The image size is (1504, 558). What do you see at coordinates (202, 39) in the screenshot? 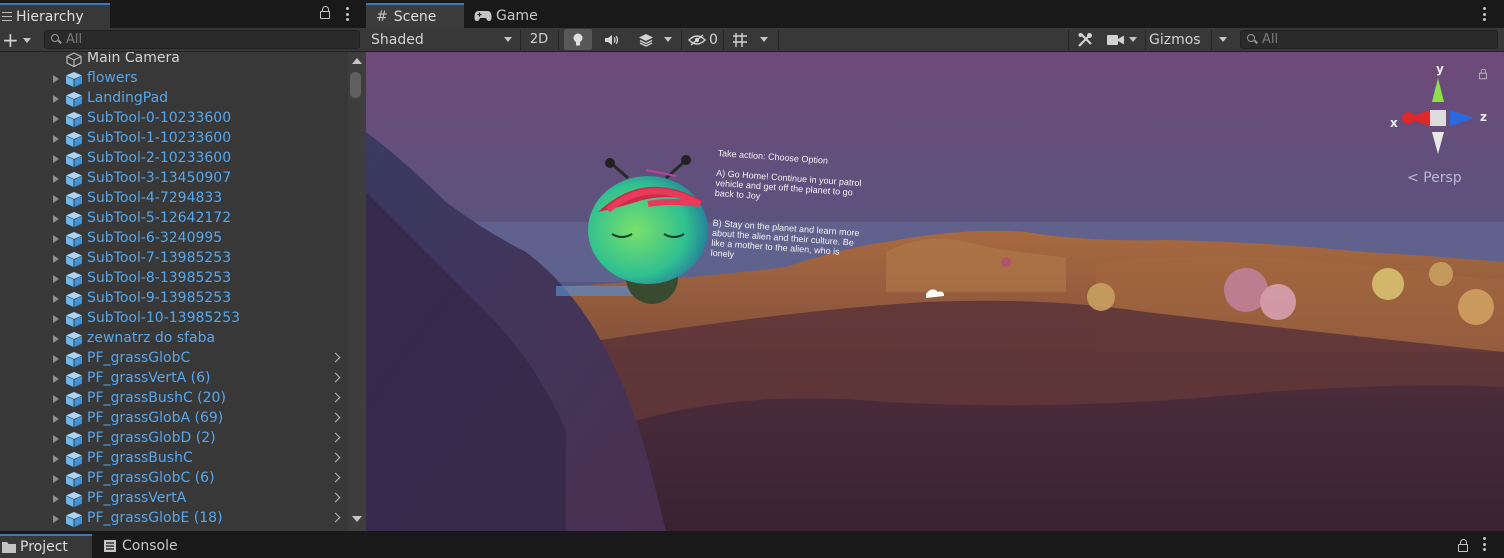
I see `hierarchy-search-input: All` at bounding box center [202, 39].